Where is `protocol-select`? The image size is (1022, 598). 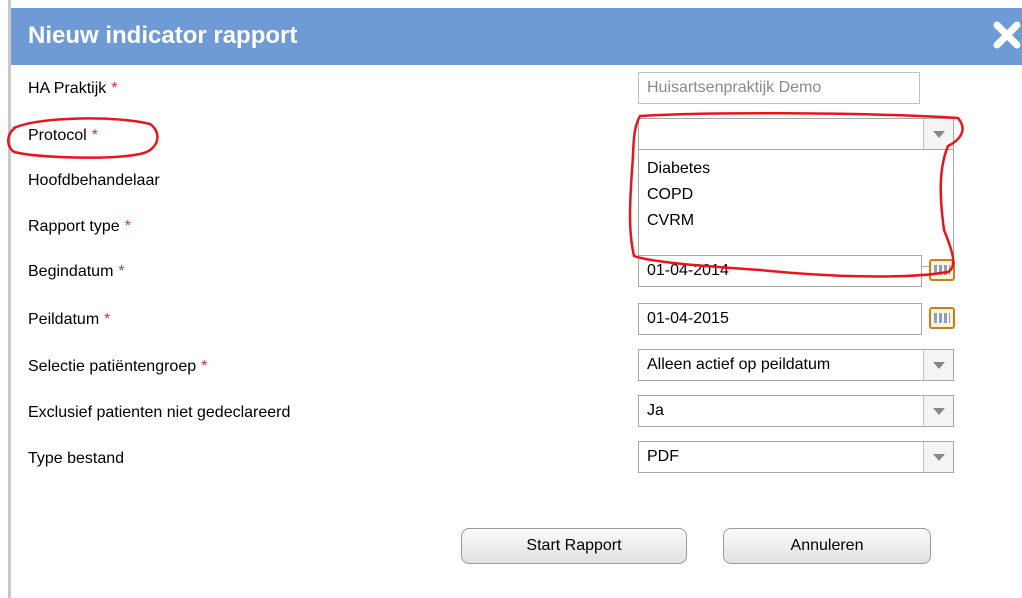
protocol-select is located at coordinates (796, 134).